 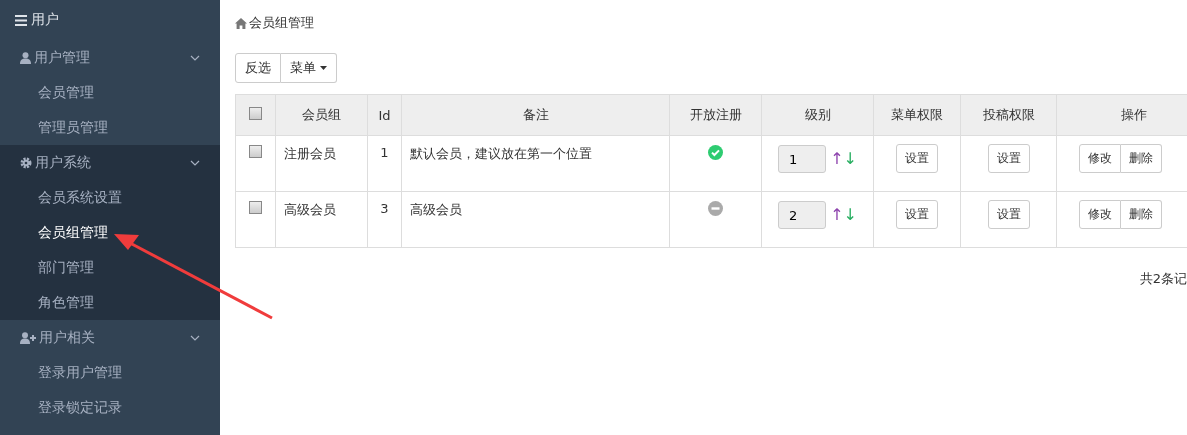 What do you see at coordinates (321, 163) in the screenshot?
I see `table-cell: 注册会员` at bounding box center [321, 163].